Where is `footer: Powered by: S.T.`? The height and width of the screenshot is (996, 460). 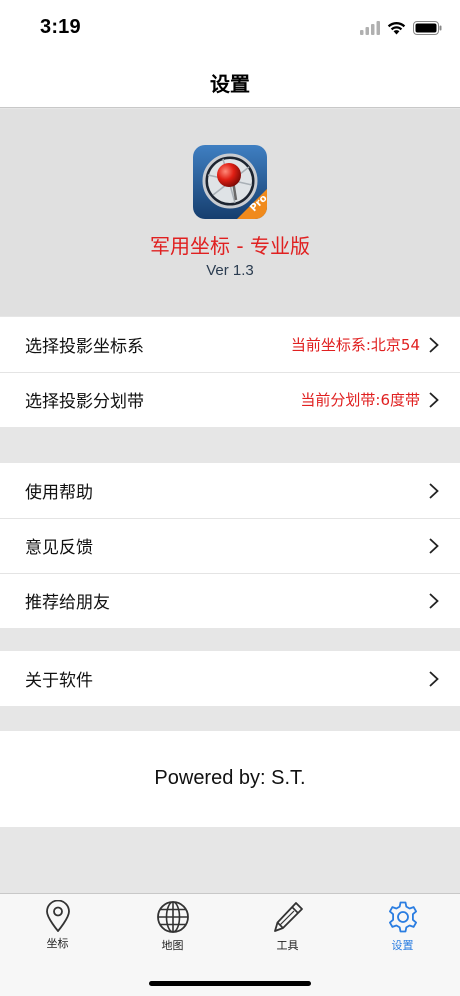
footer: Powered by: S.T. is located at coordinates (230, 779).